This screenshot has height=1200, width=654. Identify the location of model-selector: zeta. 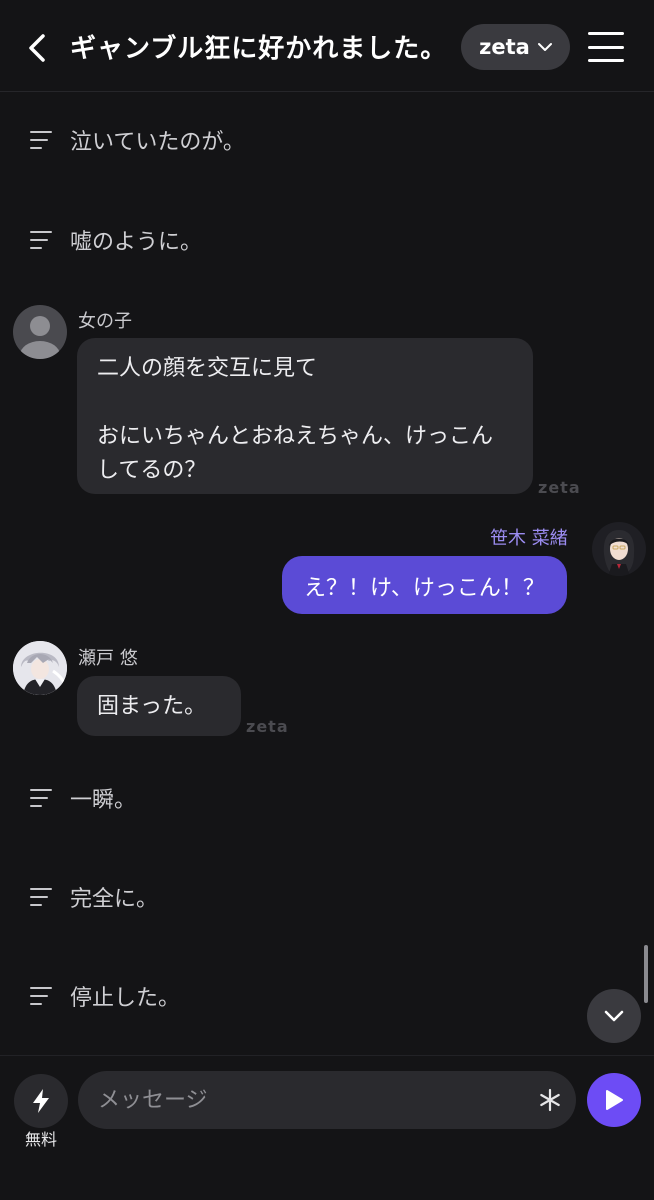
(515, 47).